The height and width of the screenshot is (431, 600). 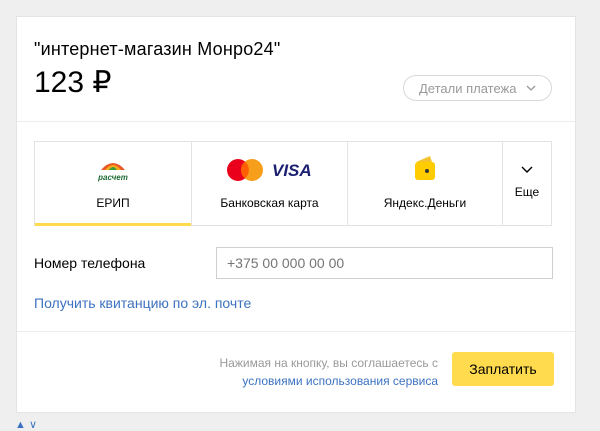 I want to click on yandex-money-wallet-icon, so click(x=425, y=168).